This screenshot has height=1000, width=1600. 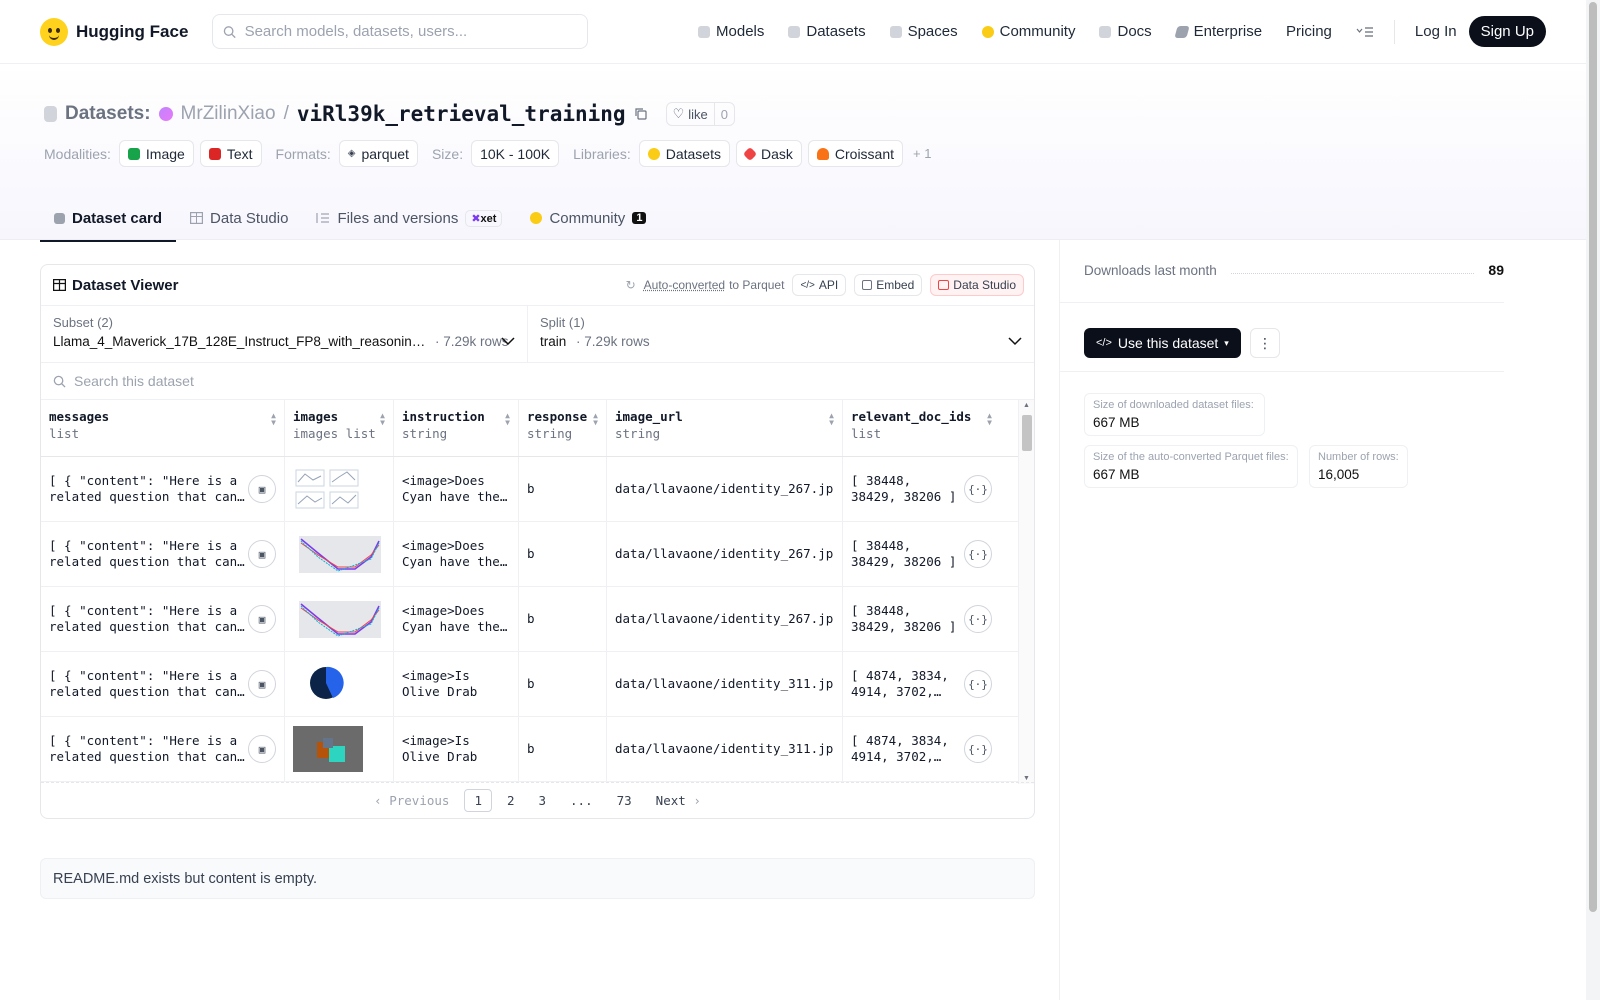 What do you see at coordinates (1309, 31) in the screenshot?
I see `nav-pricing: Pricing` at bounding box center [1309, 31].